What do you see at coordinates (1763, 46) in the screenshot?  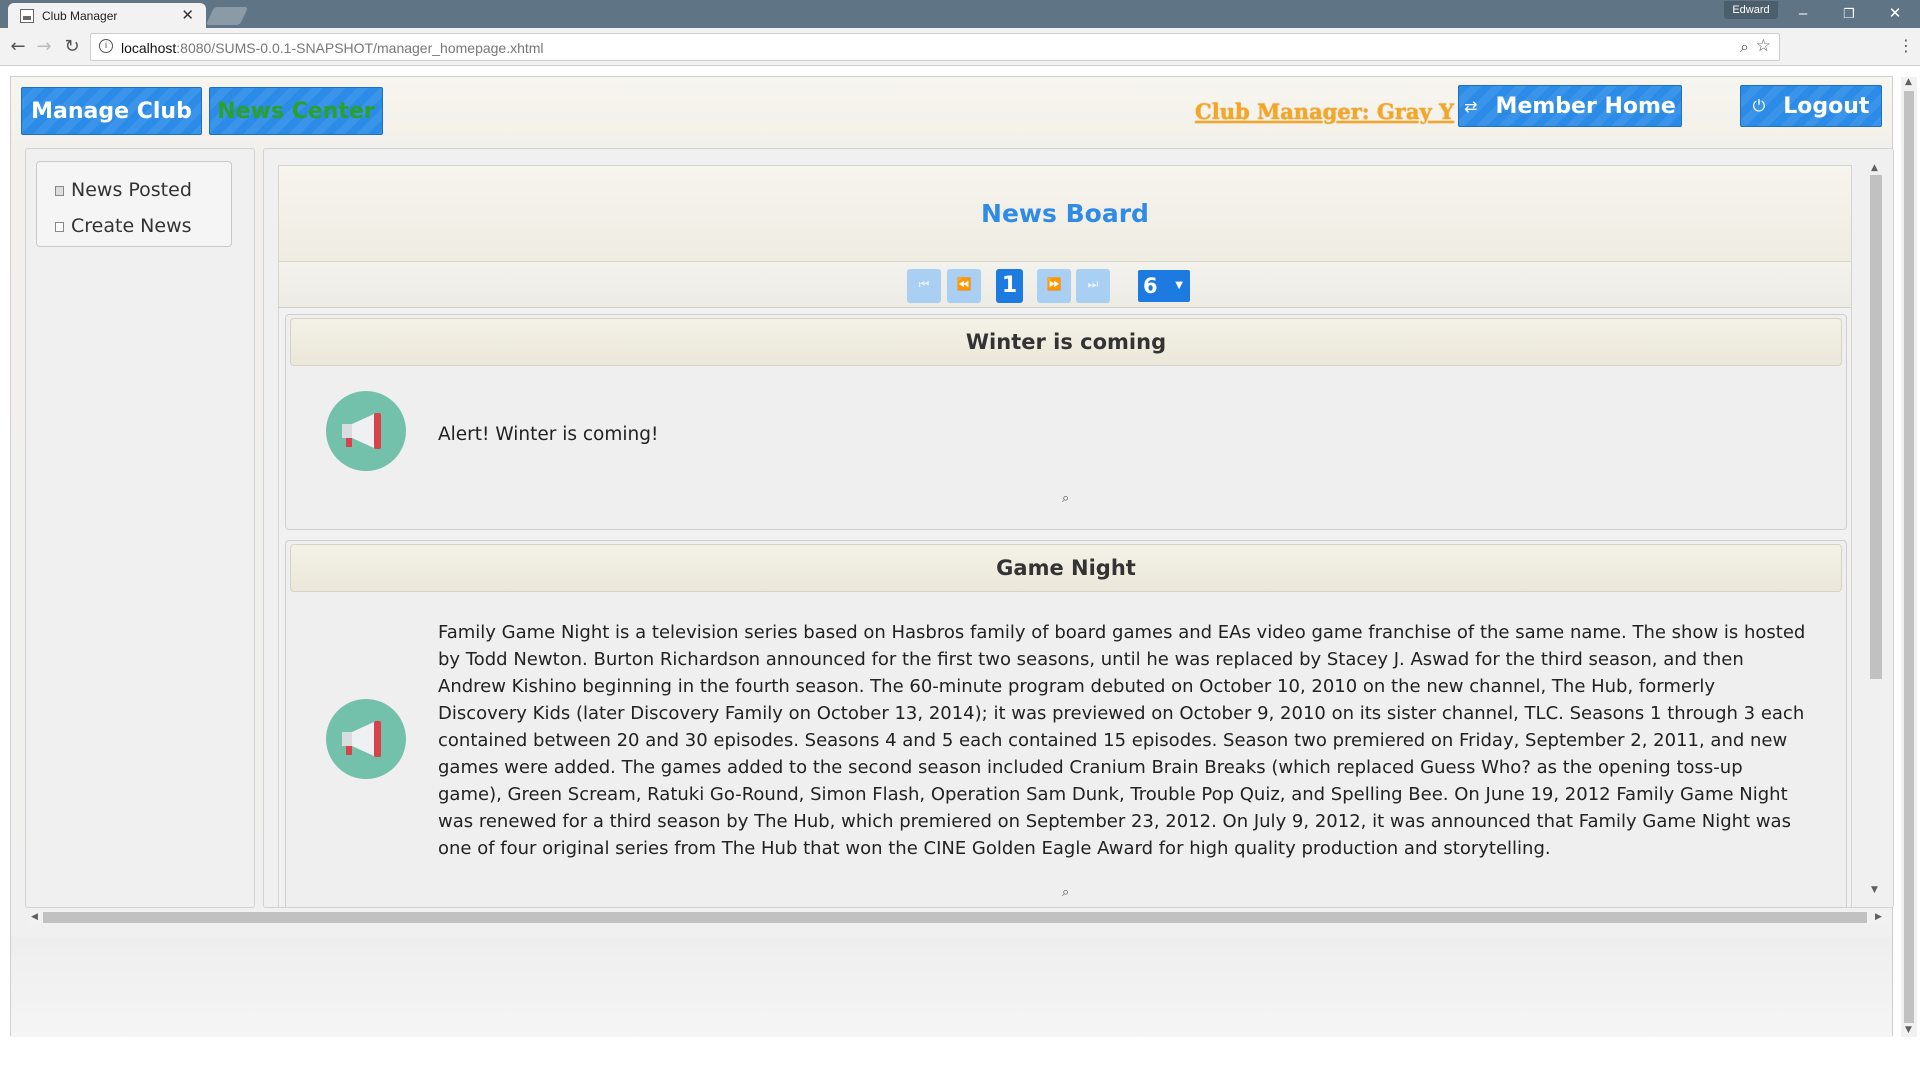 I see `bookmark-star-icon: ☆` at bounding box center [1763, 46].